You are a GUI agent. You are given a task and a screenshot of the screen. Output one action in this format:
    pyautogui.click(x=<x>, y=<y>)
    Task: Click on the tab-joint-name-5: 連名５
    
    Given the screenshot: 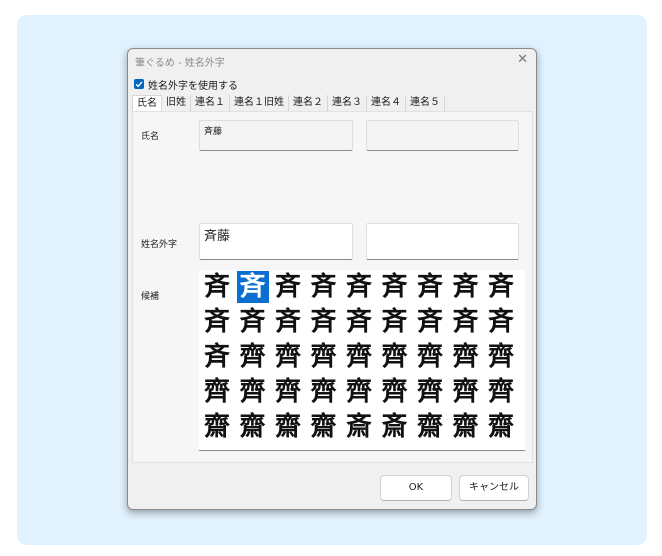 What is the action you would take?
    pyautogui.click(x=425, y=103)
    